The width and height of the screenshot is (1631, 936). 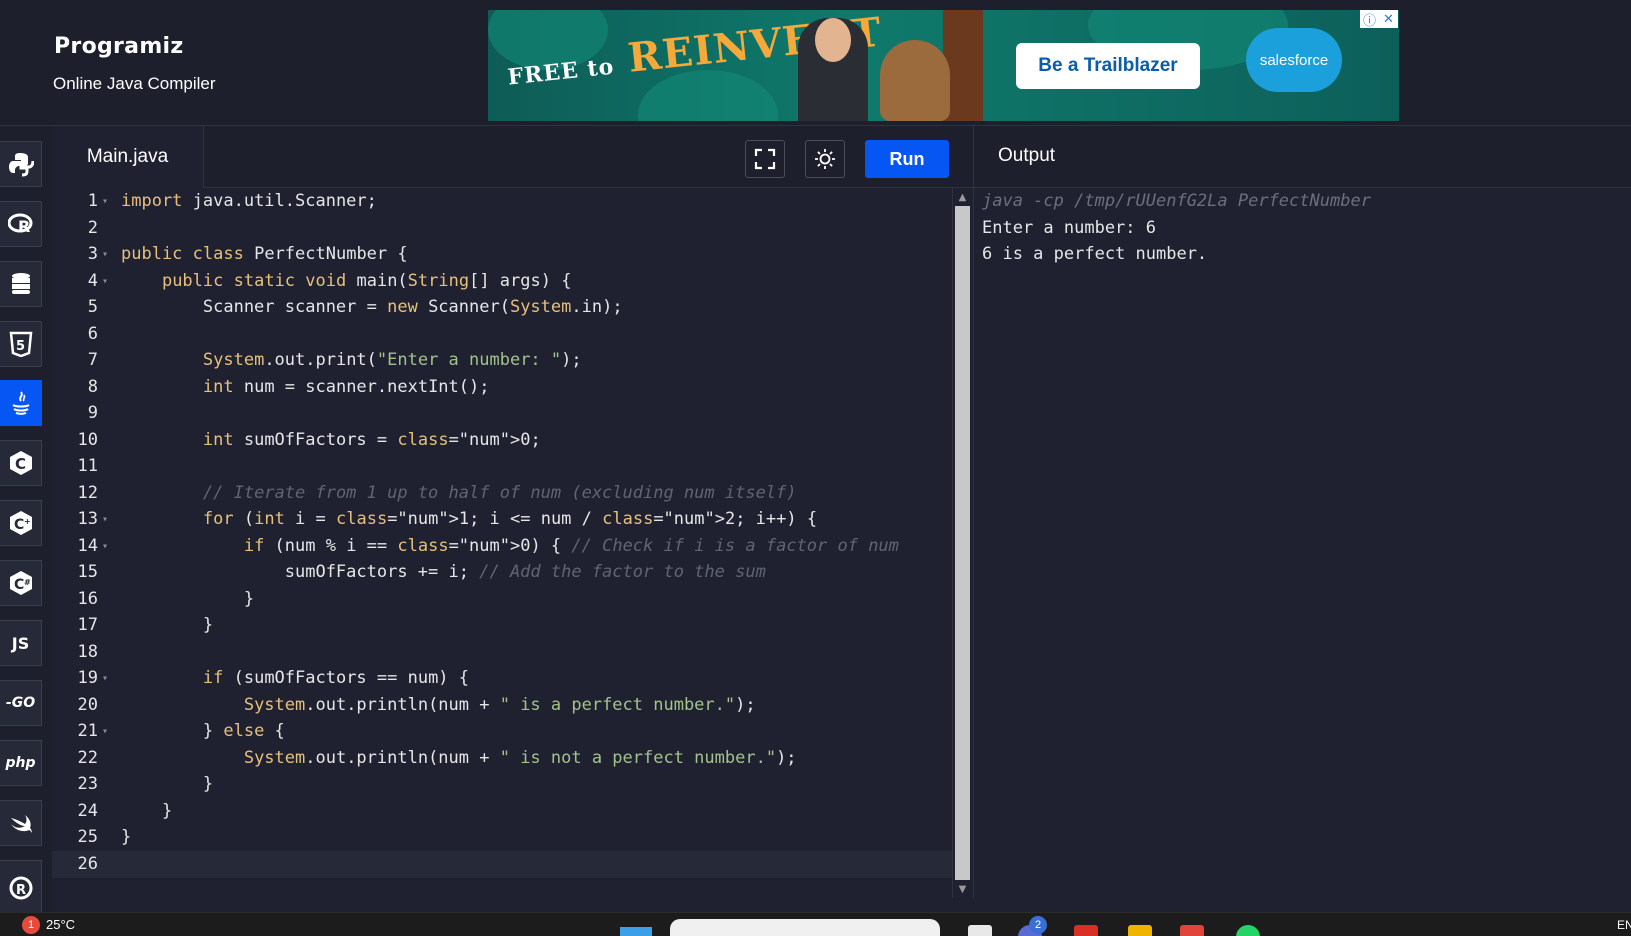 What do you see at coordinates (87, 863) in the screenshot?
I see `line-number: 26` at bounding box center [87, 863].